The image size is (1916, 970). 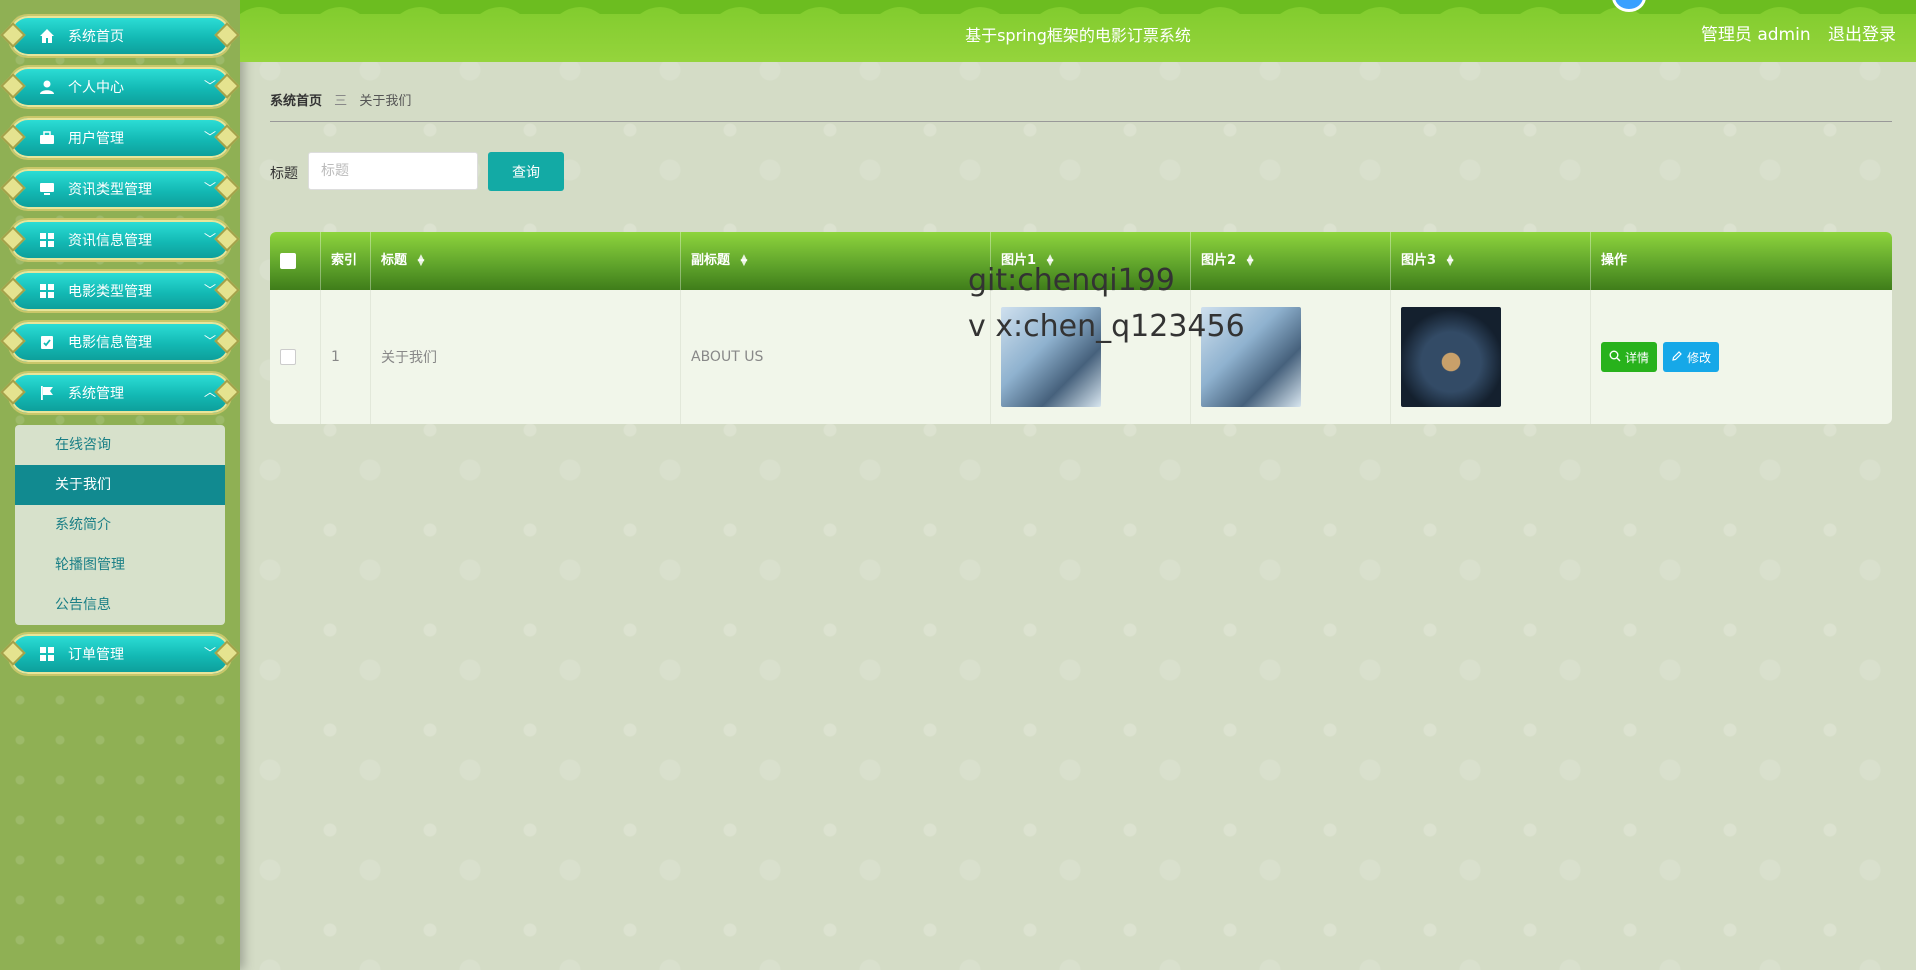 I want to click on header-subtitle: 副标题 ▲ ▼, so click(x=836, y=261).